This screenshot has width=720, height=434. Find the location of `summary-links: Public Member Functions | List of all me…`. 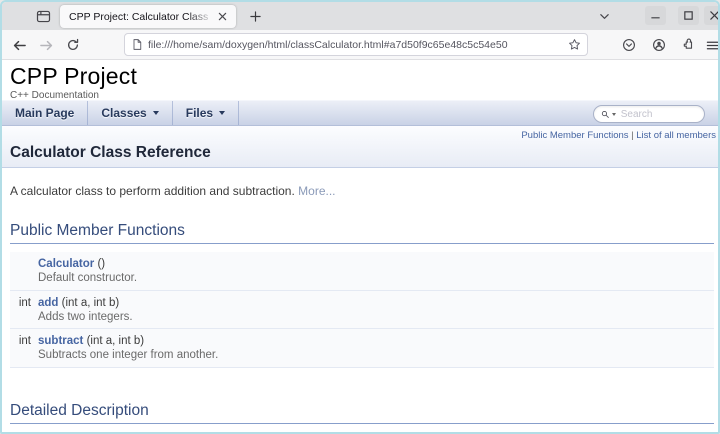

summary-links: Public Member Functions | List of all me… is located at coordinates (363, 133).